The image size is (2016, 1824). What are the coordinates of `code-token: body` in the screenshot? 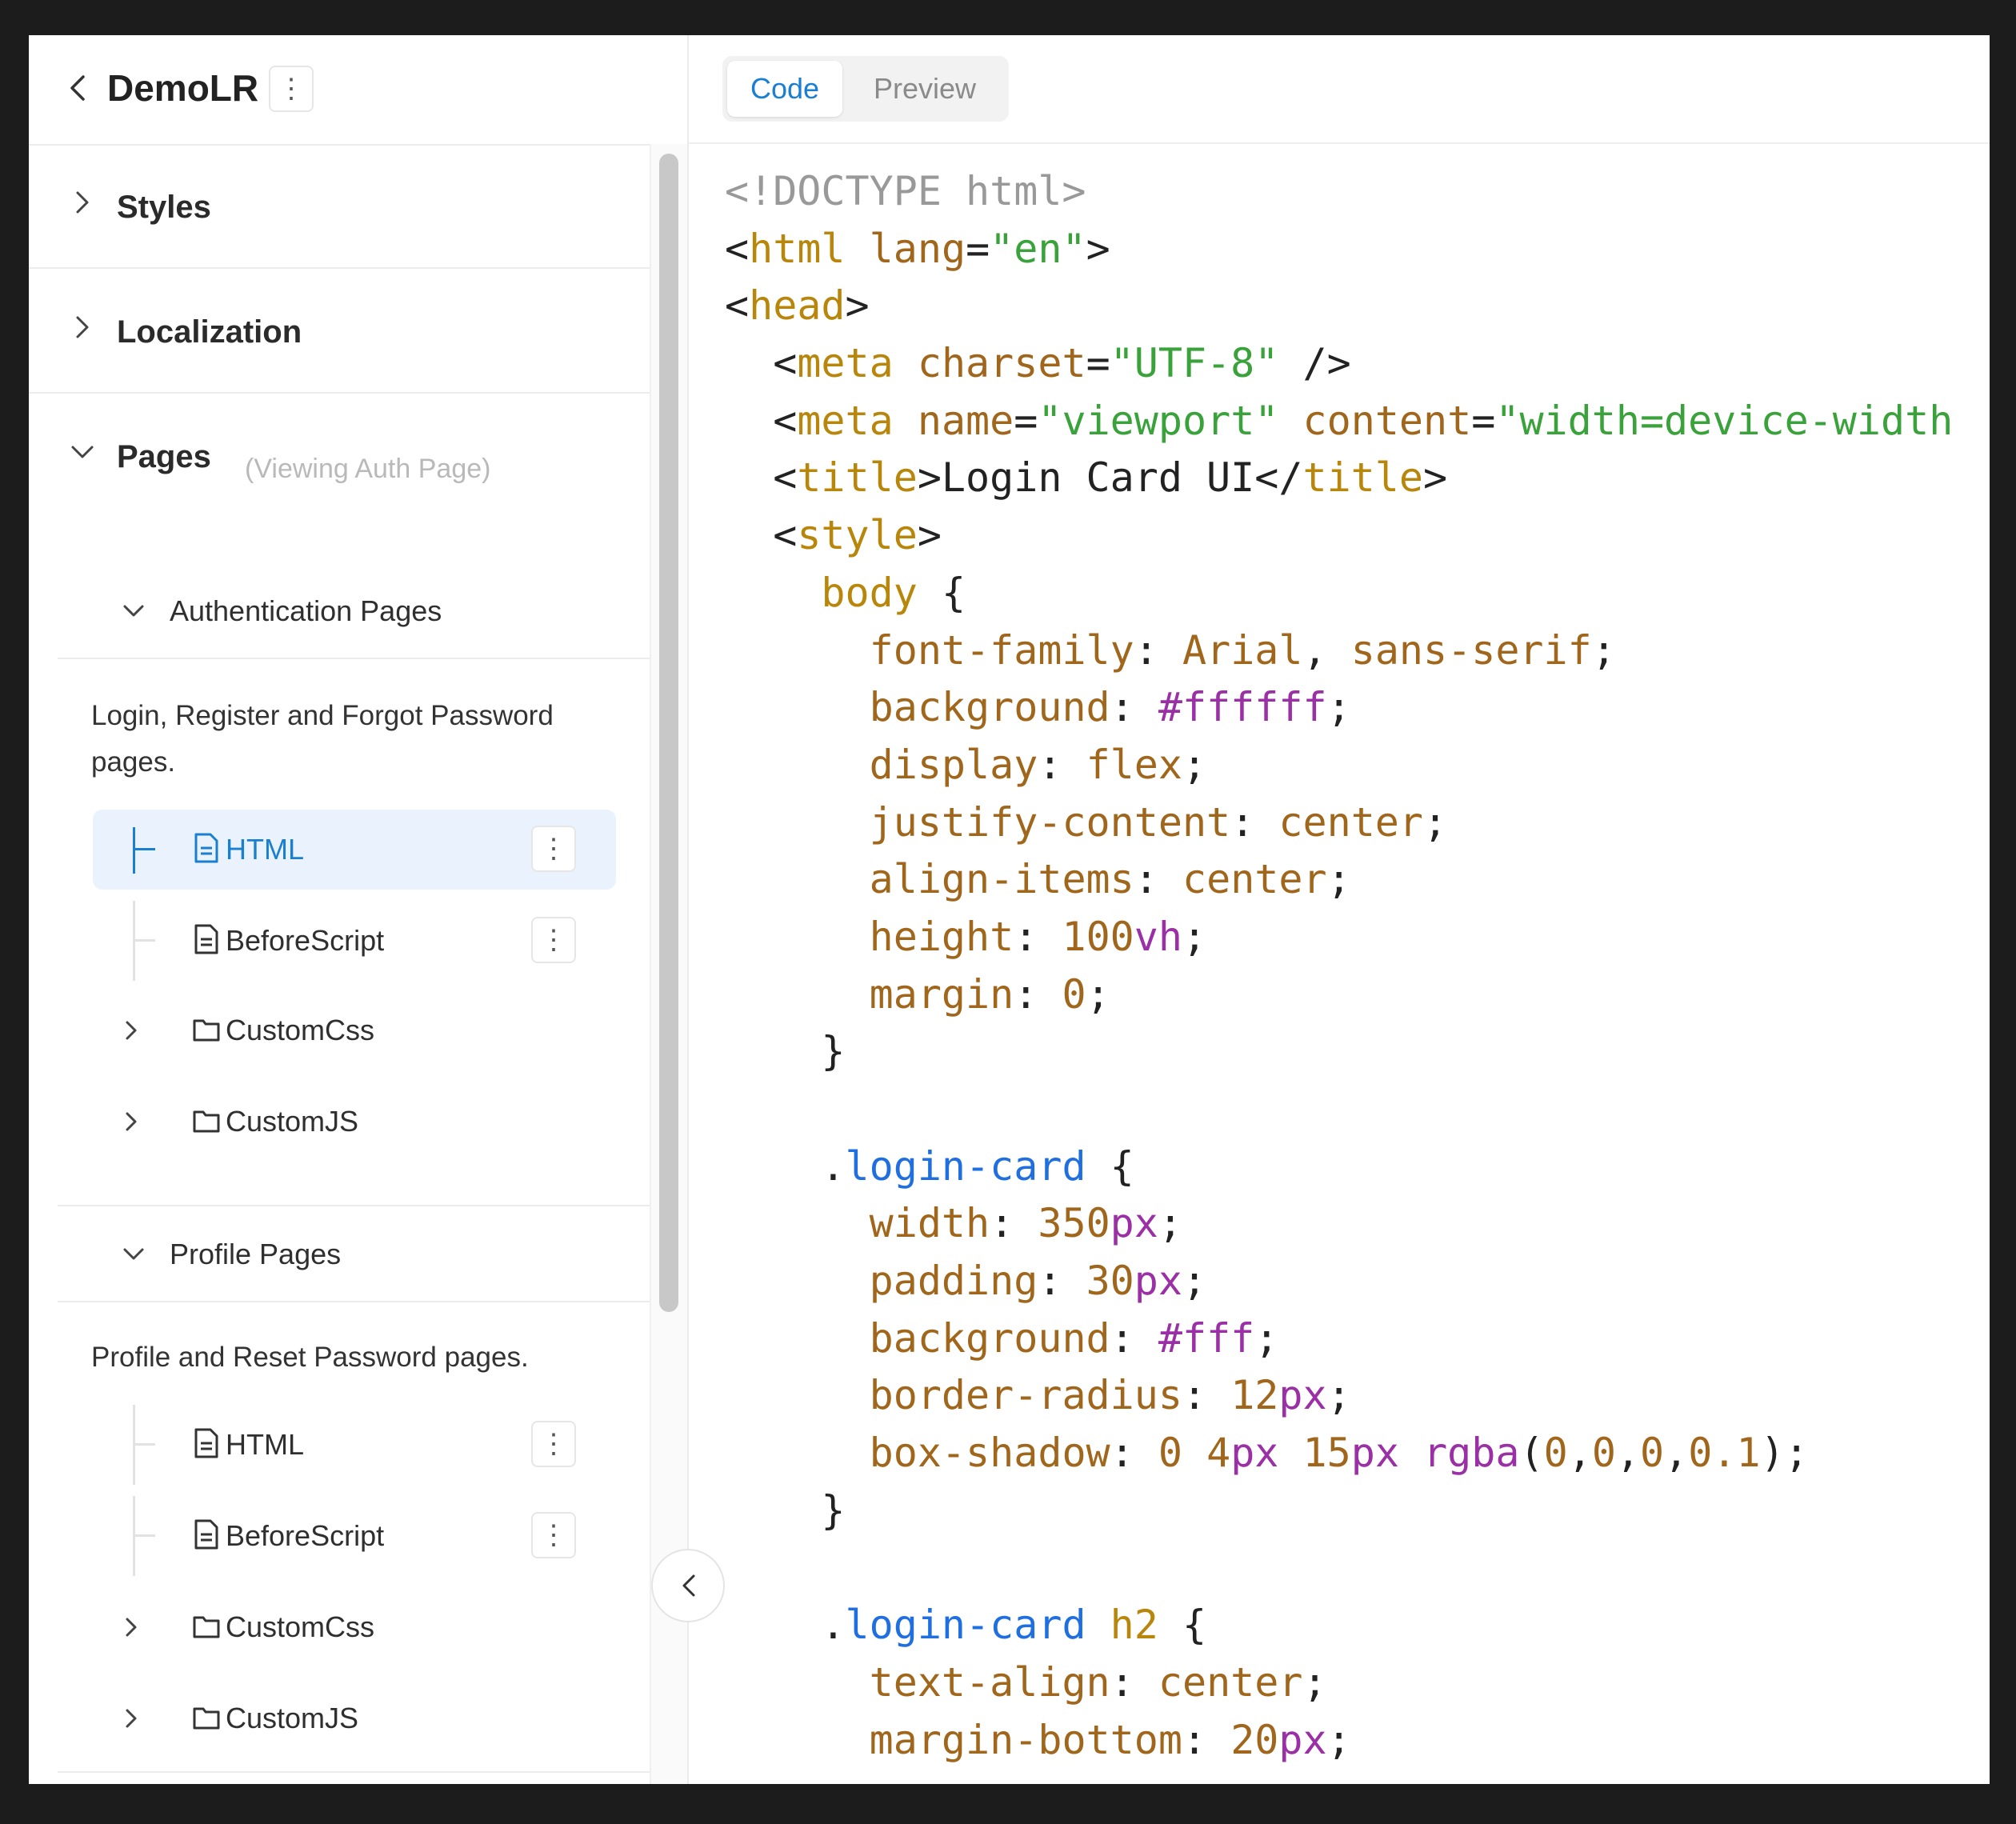 It's located at (869, 592).